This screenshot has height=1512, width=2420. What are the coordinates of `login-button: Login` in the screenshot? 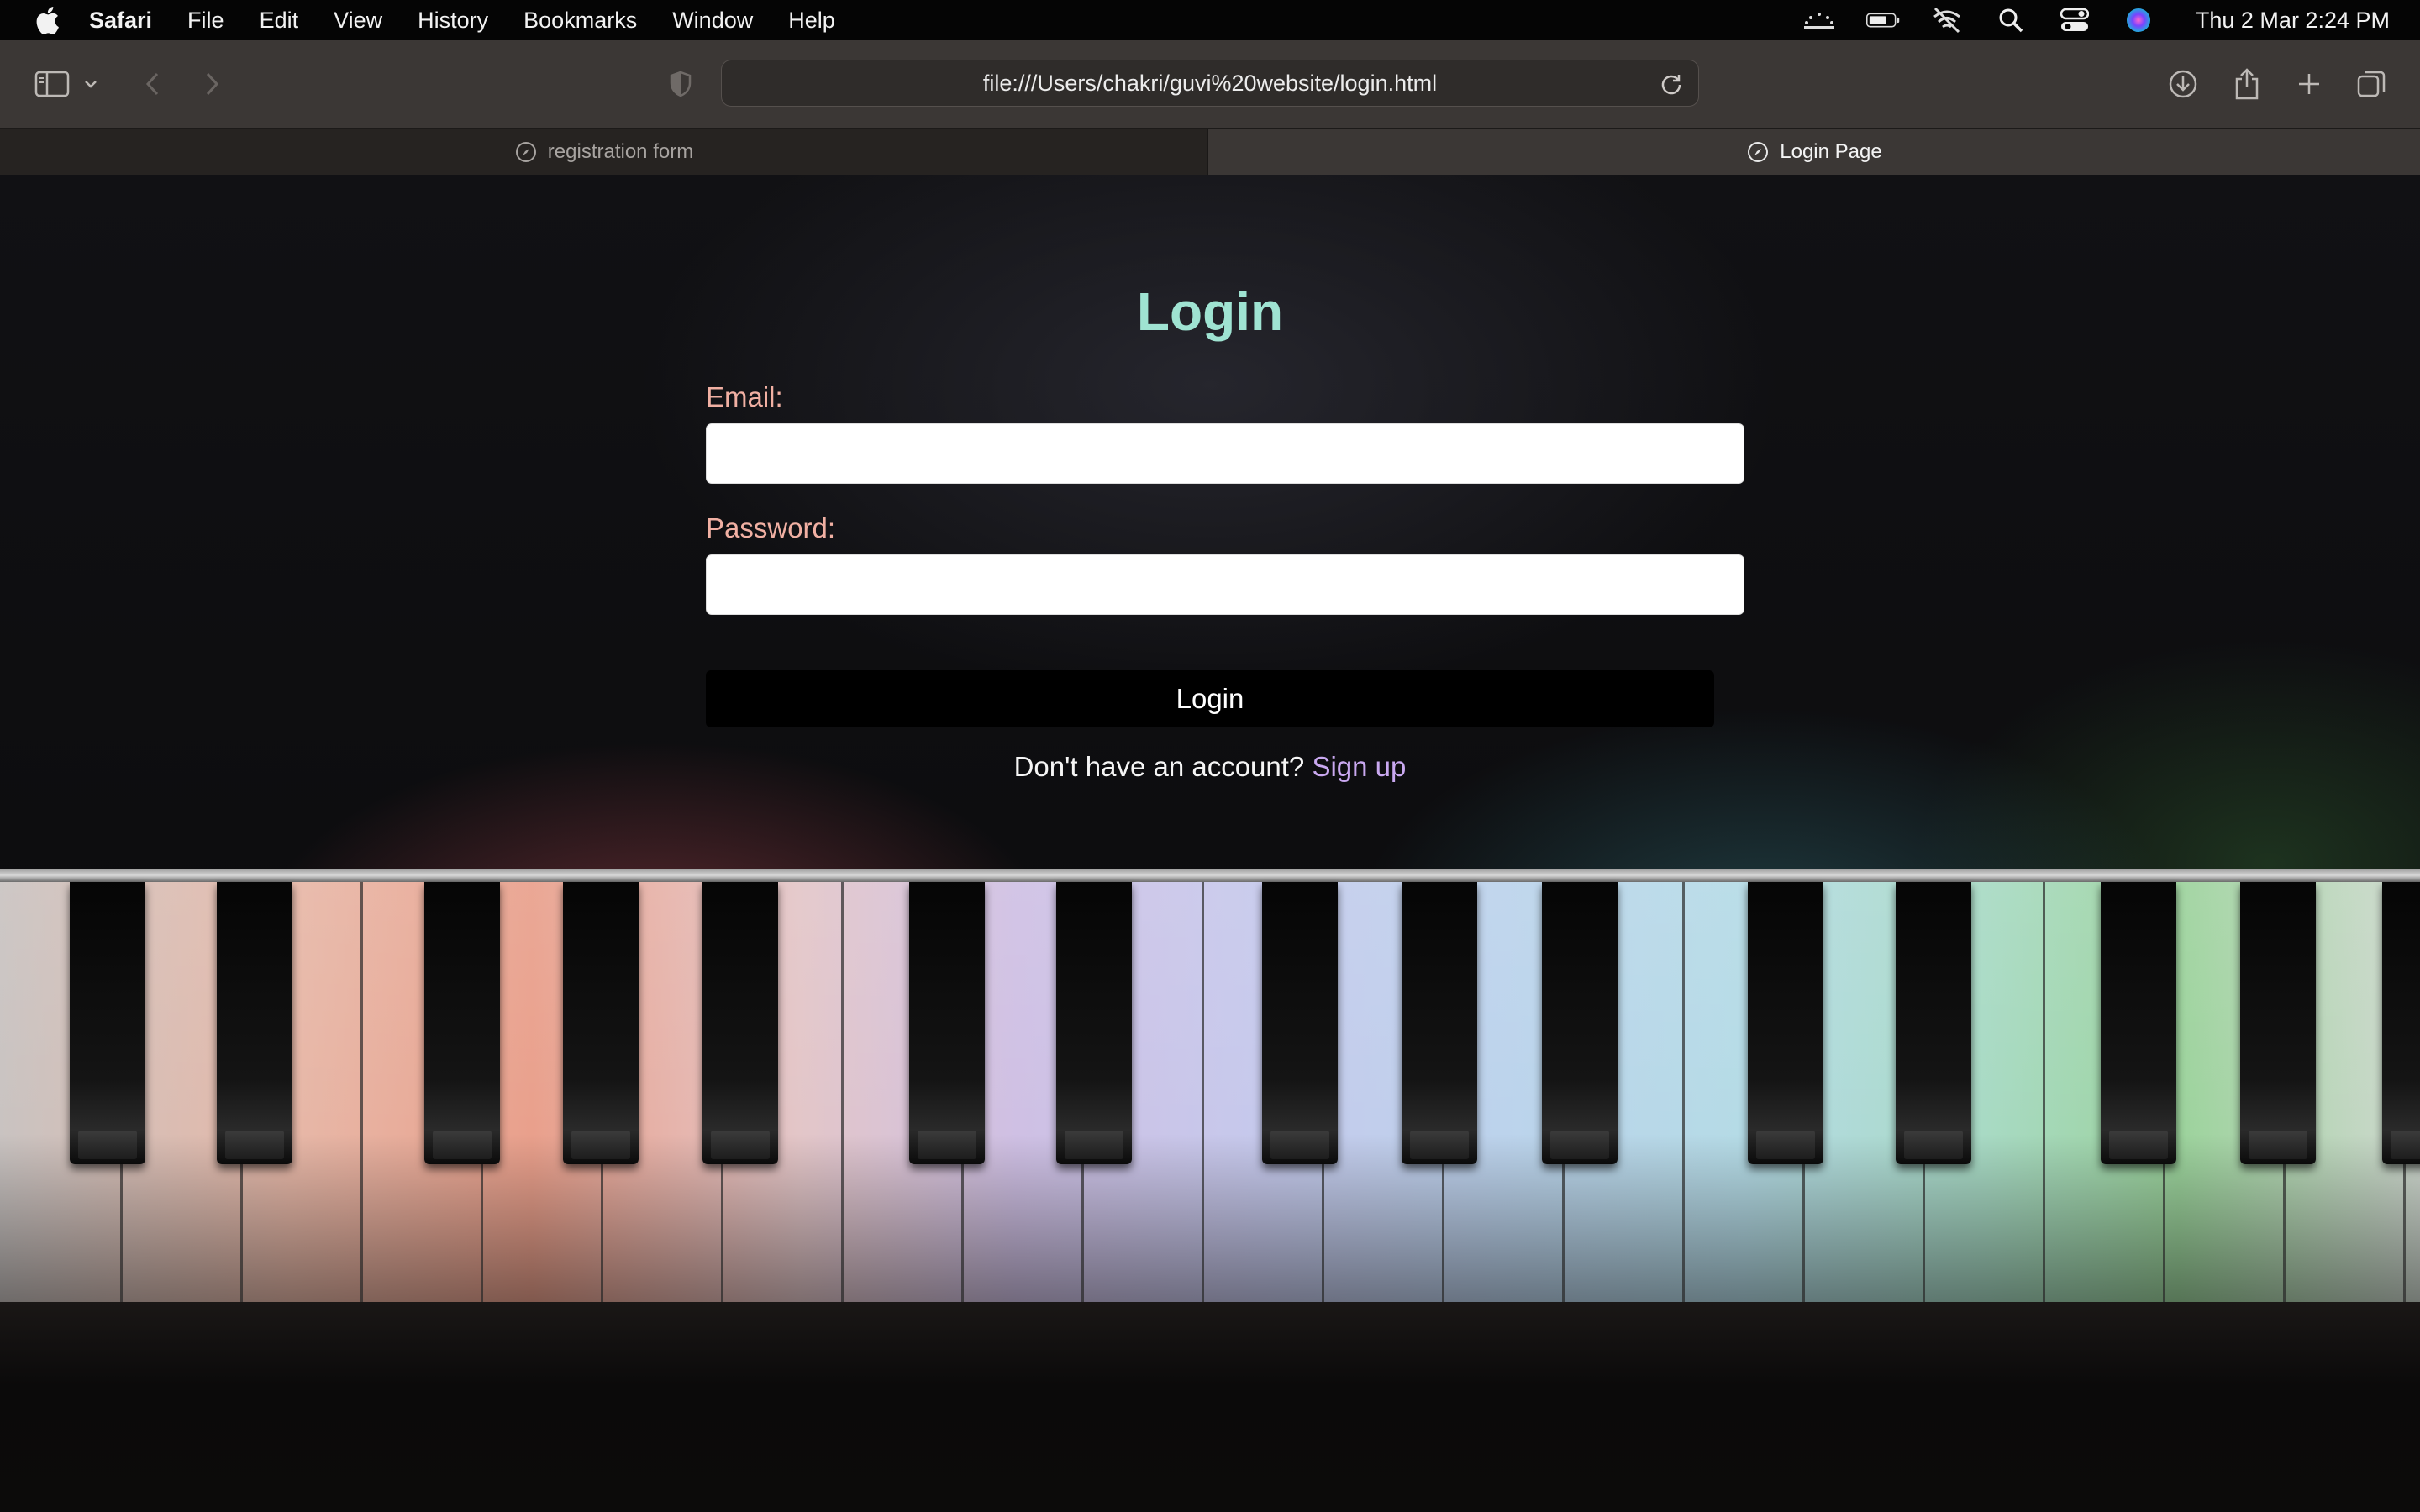 It's located at (1210, 698).